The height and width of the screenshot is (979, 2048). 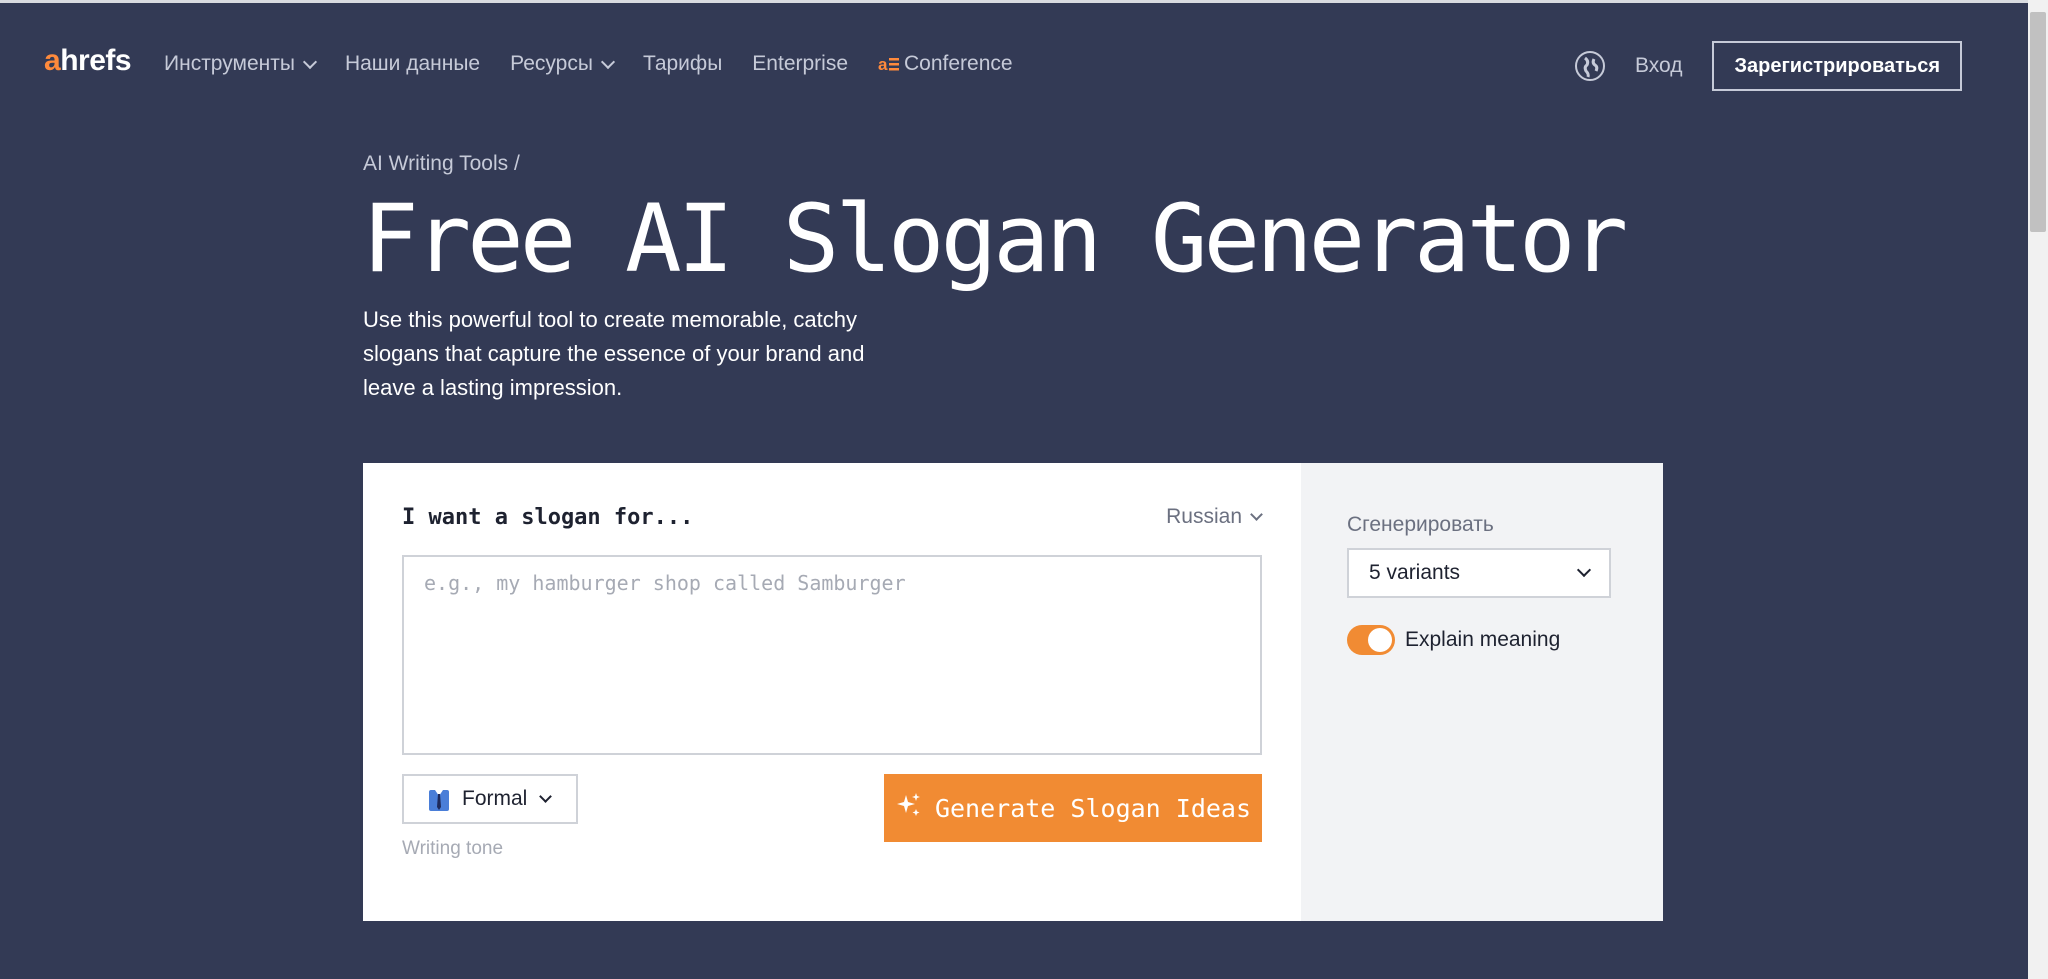 I want to click on variant-count-value: 5 variants, so click(x=1415, y=572).